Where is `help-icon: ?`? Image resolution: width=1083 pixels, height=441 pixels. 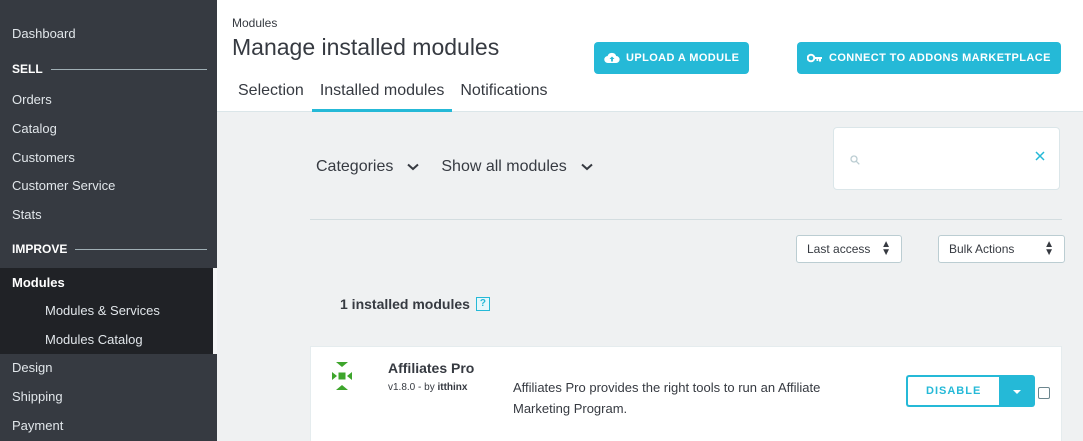
help-icon: ? is located at coordinates (482, 304).